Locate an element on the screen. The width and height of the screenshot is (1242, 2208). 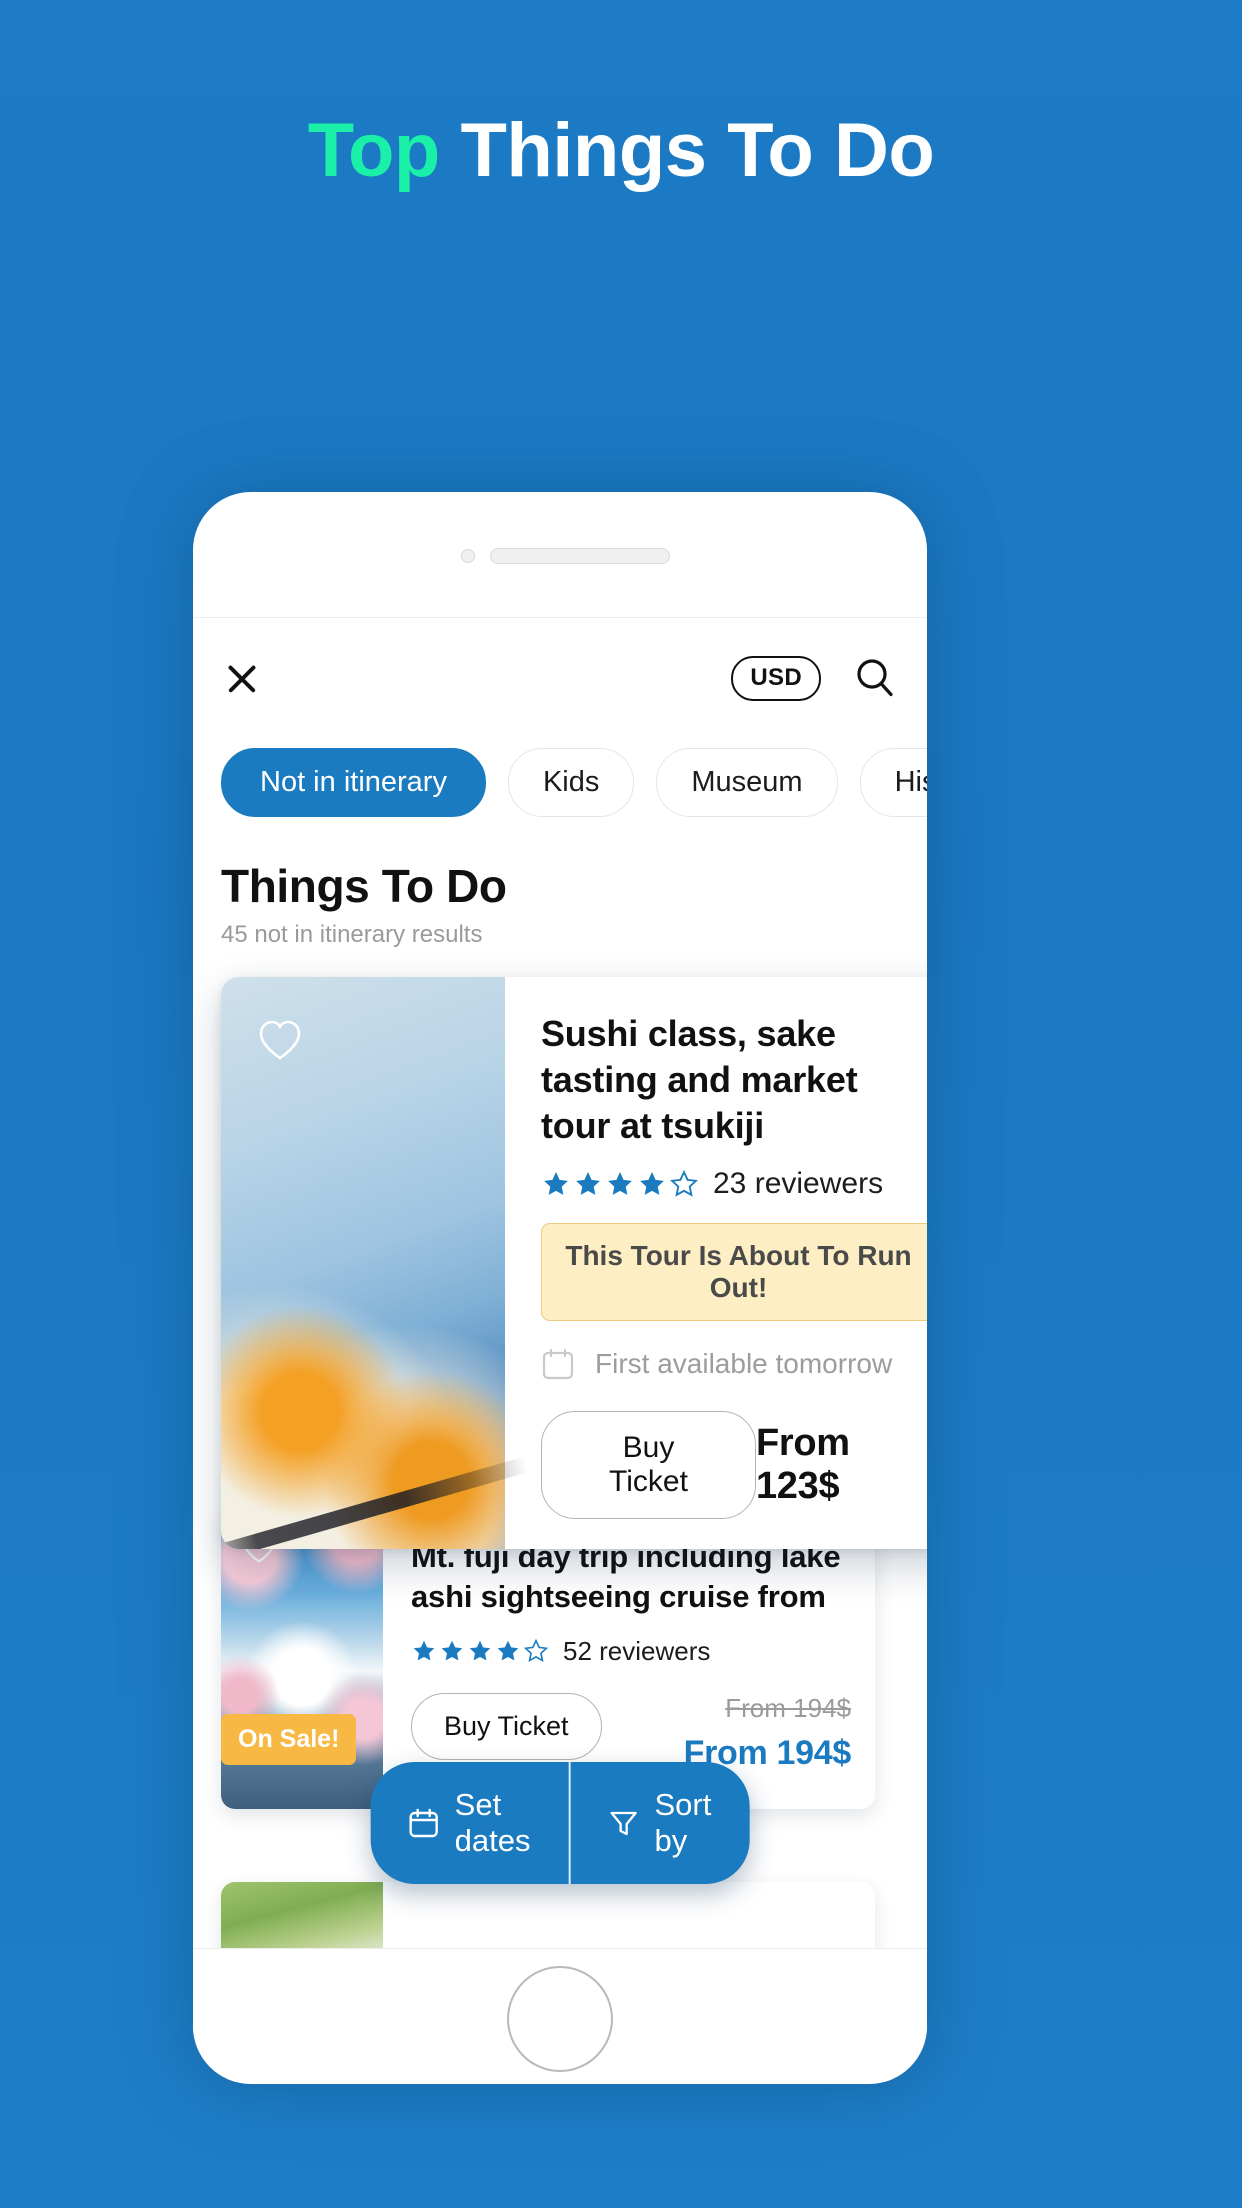
floating-action-bar: Set dates Sort by is located at coordinates (560, 1823).